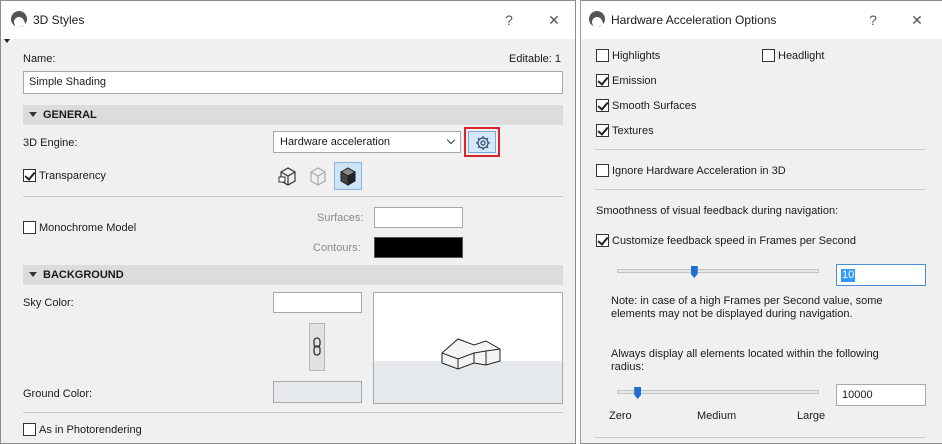 This screenshot has height=444, width=942. Describe the element at coordinates (88, 228) in the screenshot. I see `monochrome-label: Monochrome Model` at that location.